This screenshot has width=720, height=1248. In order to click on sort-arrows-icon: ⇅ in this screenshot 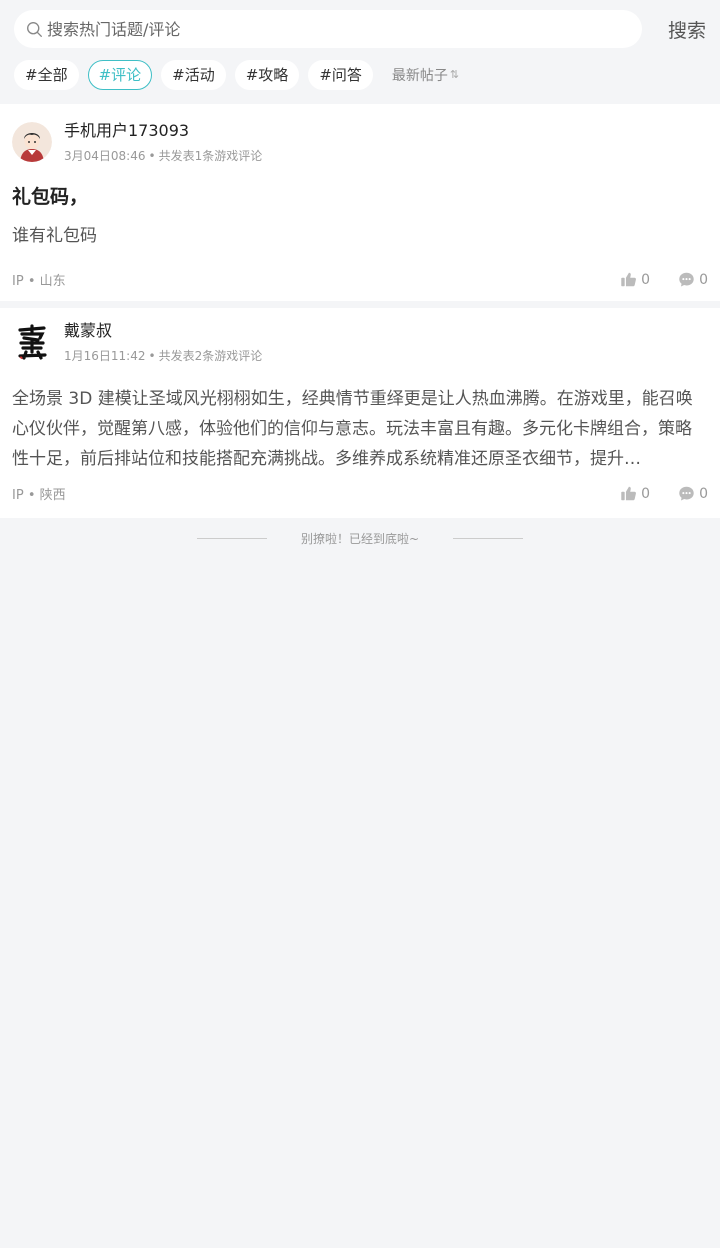, I will do `click(454, 74)`.